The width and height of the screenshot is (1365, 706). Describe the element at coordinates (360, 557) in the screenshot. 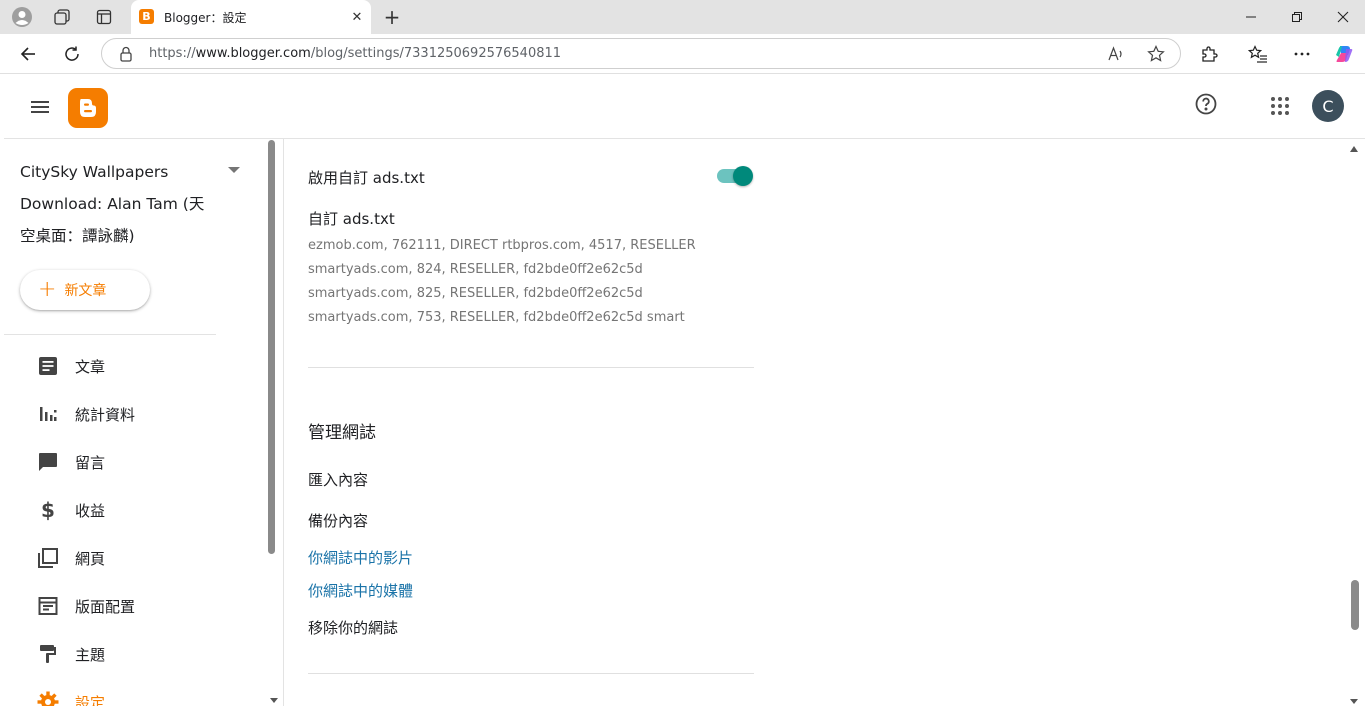

I see `blog-videos-link: 你網誌中的影片` at that location.